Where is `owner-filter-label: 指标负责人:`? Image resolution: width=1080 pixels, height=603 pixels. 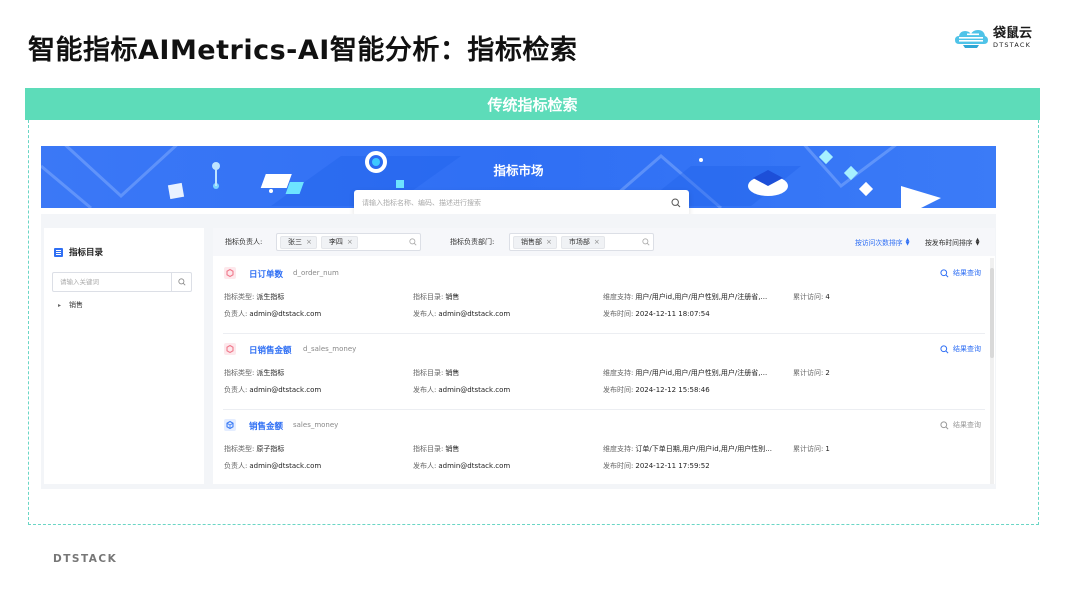
owner-filter-label: 指标负责人: is located at coordinates (244, 242).